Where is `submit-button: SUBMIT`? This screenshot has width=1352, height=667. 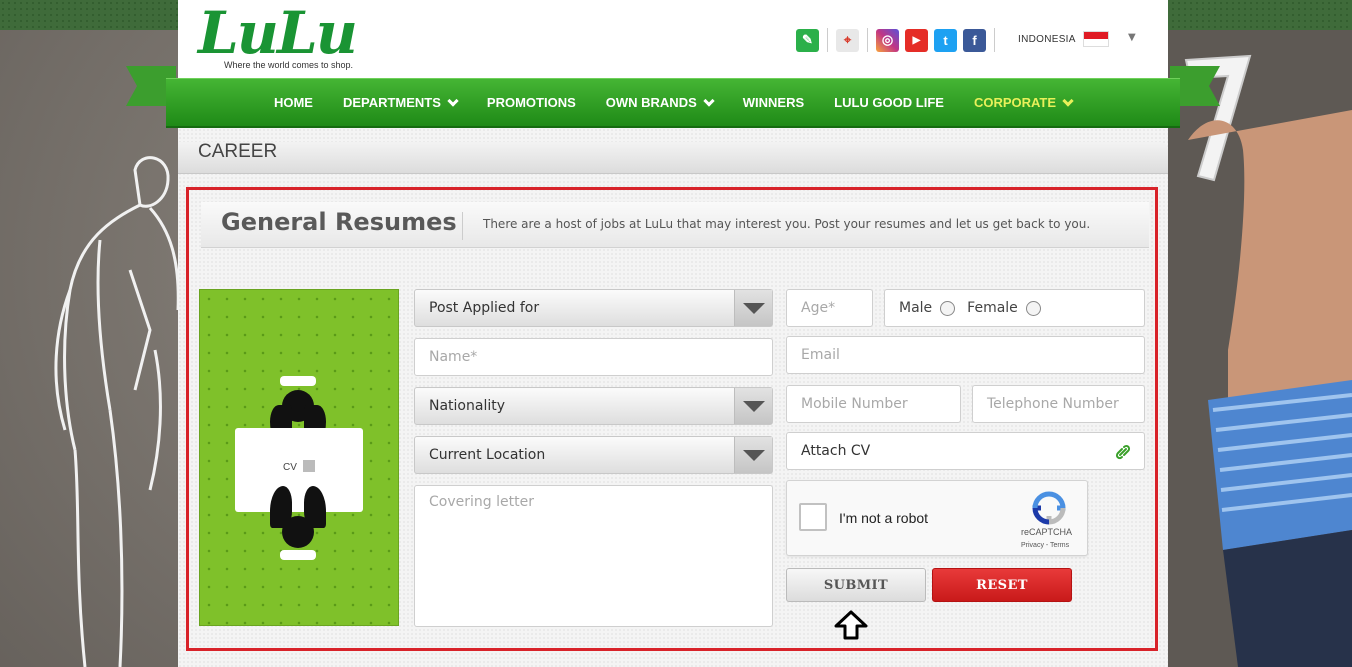
submit-button: SUBMIT is located at coordinates (856, 585).